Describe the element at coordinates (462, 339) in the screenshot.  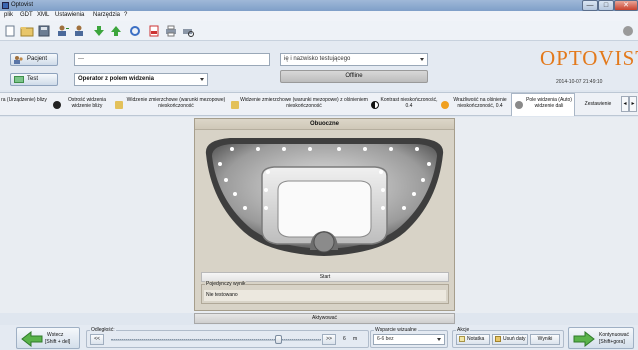
I see `note-icon` at that location.